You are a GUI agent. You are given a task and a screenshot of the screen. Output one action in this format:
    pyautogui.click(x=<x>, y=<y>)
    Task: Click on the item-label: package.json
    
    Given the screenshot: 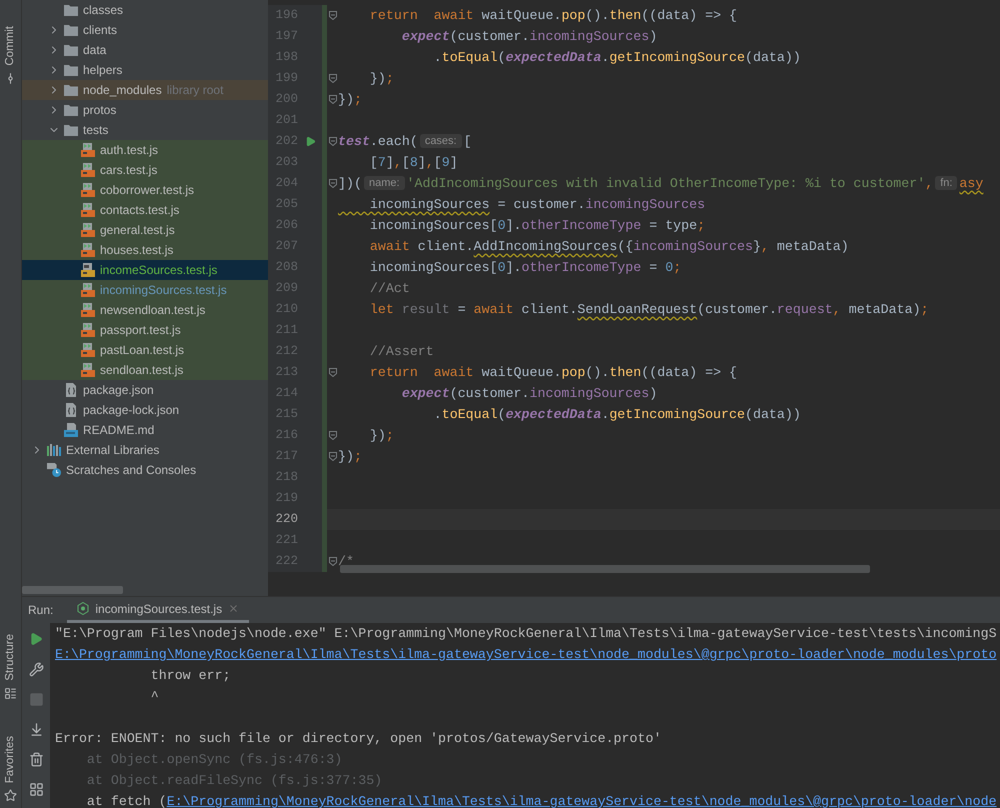 What is the action you would take?
    pyautogui.click(x=118, y=390)
    